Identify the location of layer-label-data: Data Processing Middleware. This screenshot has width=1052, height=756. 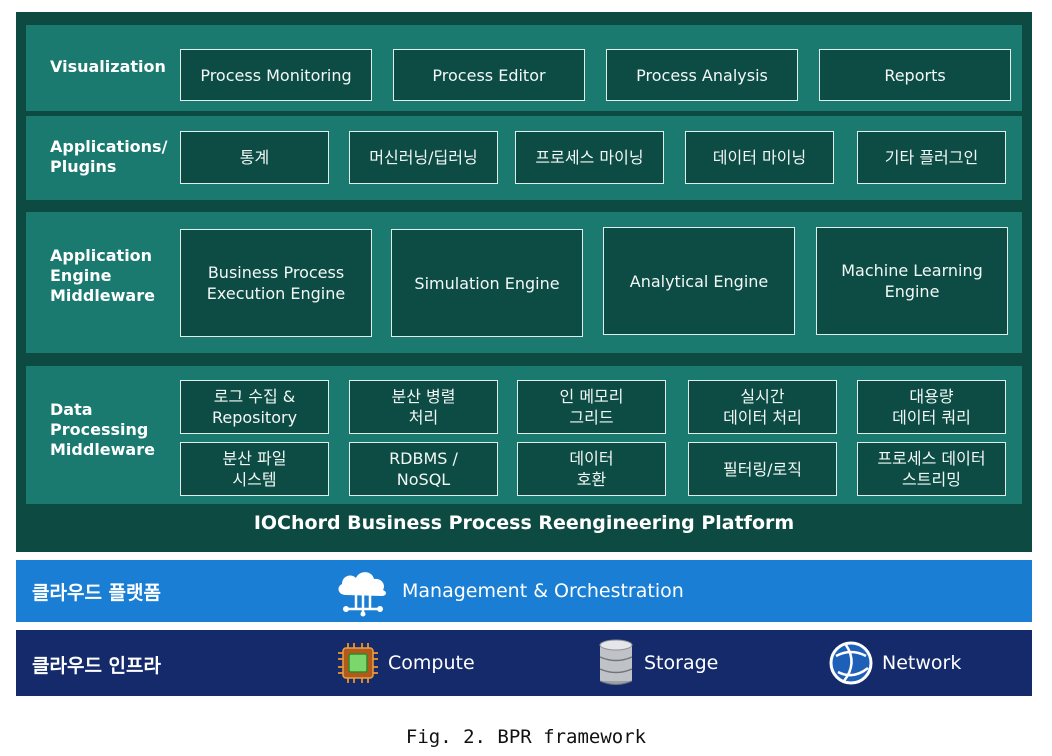
(102, 429).